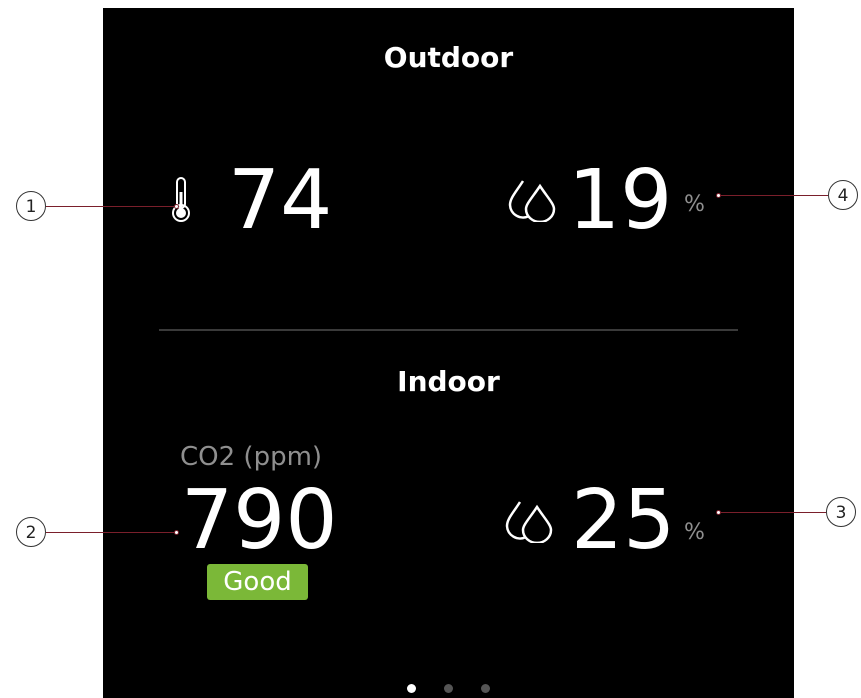 The width and height of the screenshot is (861, 698). Describe the element at coordinates (841, 512) in the screenshot. I see `callout-number: 3` at that location.